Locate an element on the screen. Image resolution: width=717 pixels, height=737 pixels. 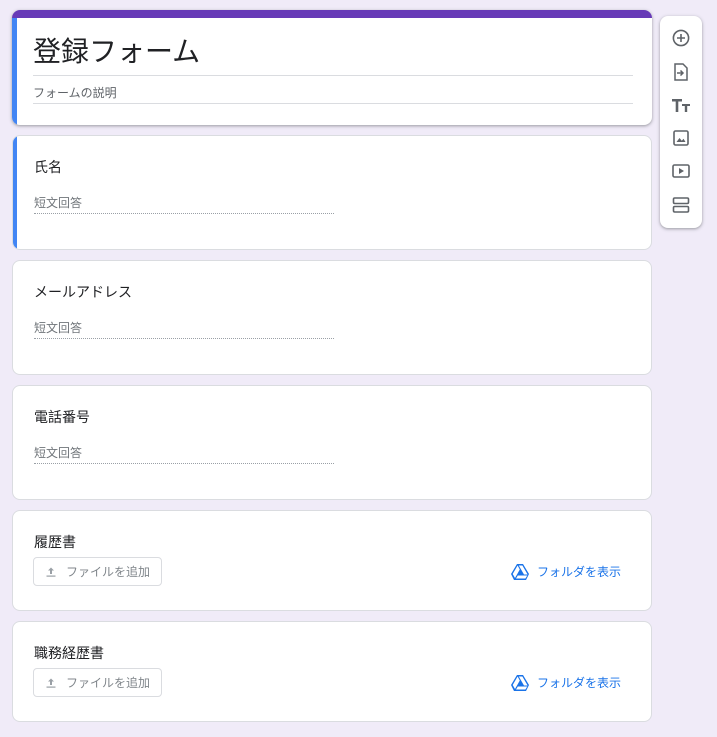
section-icon is located at coordinates (681, 205).